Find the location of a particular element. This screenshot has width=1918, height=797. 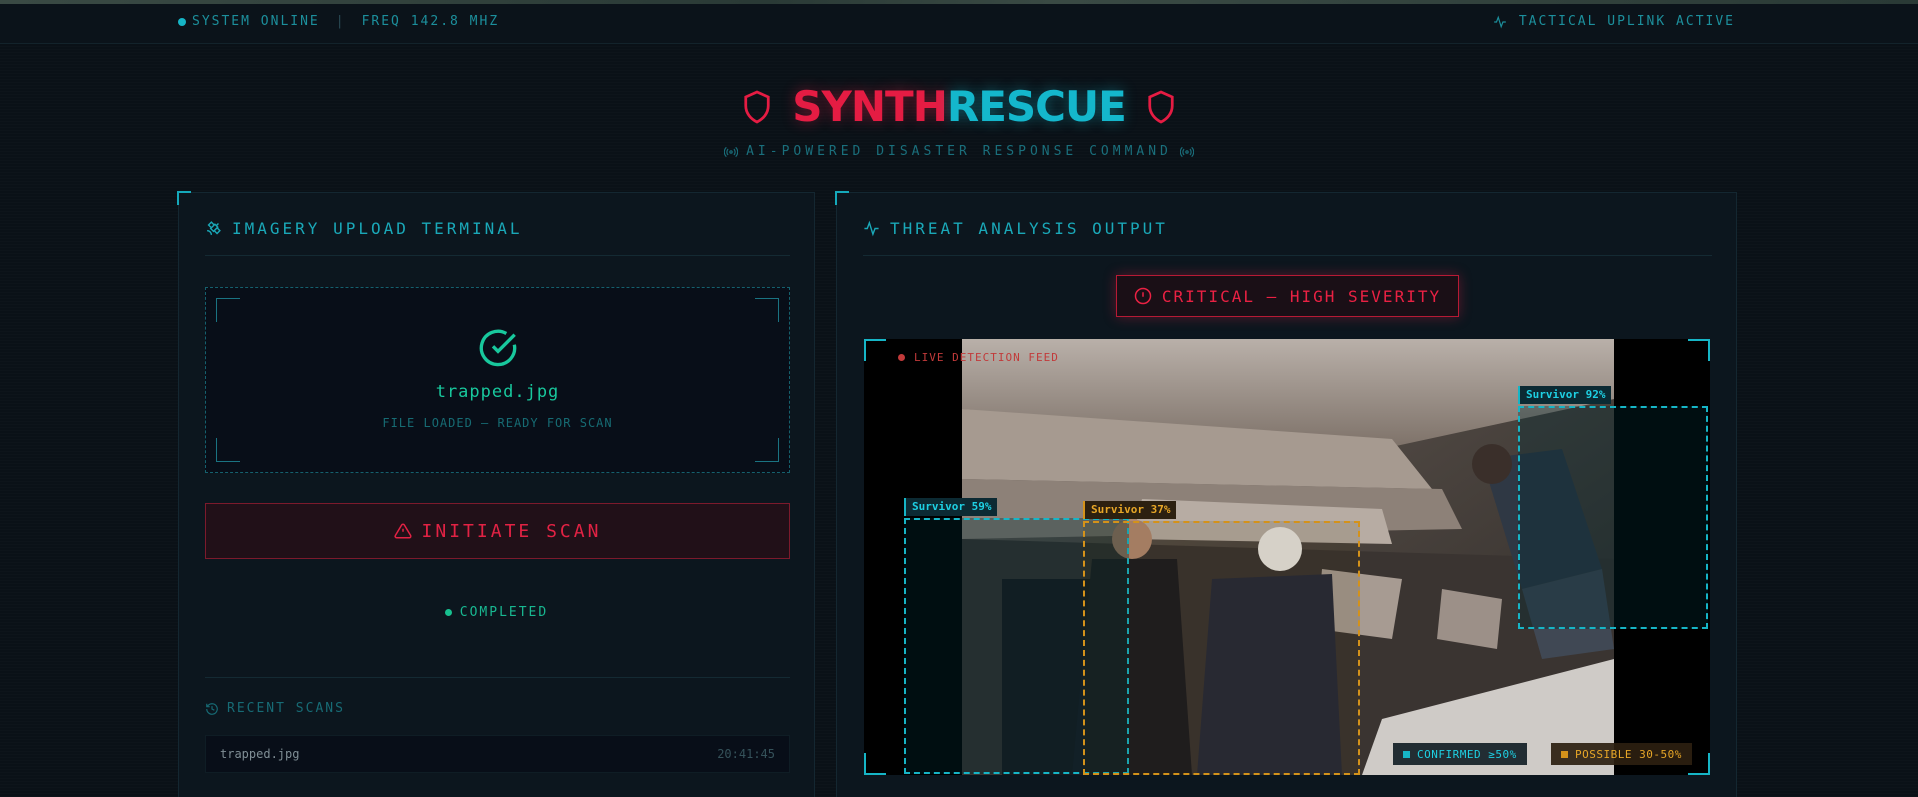

recent-scan-name: trapped.jpg is located at coordinates (260, 754).